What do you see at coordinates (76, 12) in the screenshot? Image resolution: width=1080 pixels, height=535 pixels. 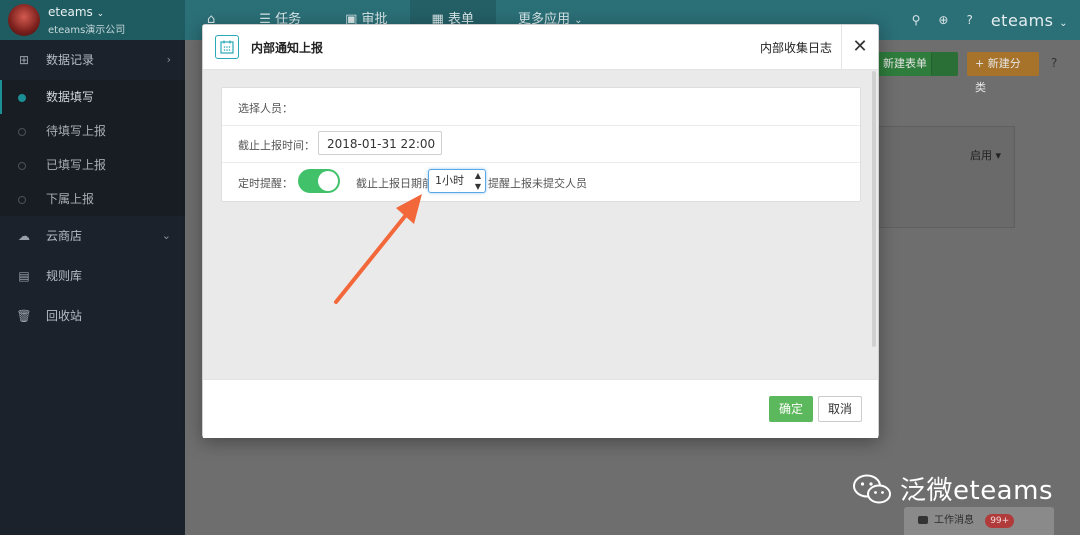 I see `user-name: eteams ⌄` at bounding box center [76, 12].